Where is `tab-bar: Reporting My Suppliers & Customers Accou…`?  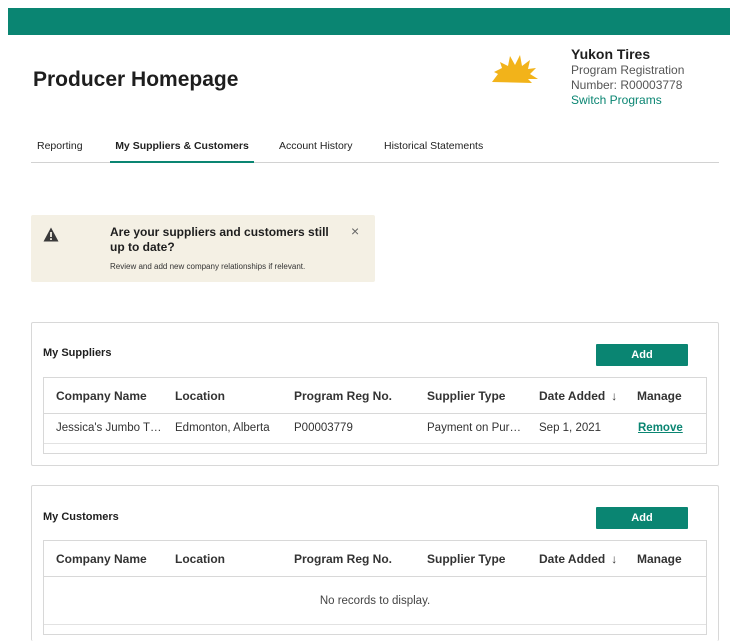
tab-bar: Reporting My Suppliers & Customers Accou… is located at coordinates (375, 151).